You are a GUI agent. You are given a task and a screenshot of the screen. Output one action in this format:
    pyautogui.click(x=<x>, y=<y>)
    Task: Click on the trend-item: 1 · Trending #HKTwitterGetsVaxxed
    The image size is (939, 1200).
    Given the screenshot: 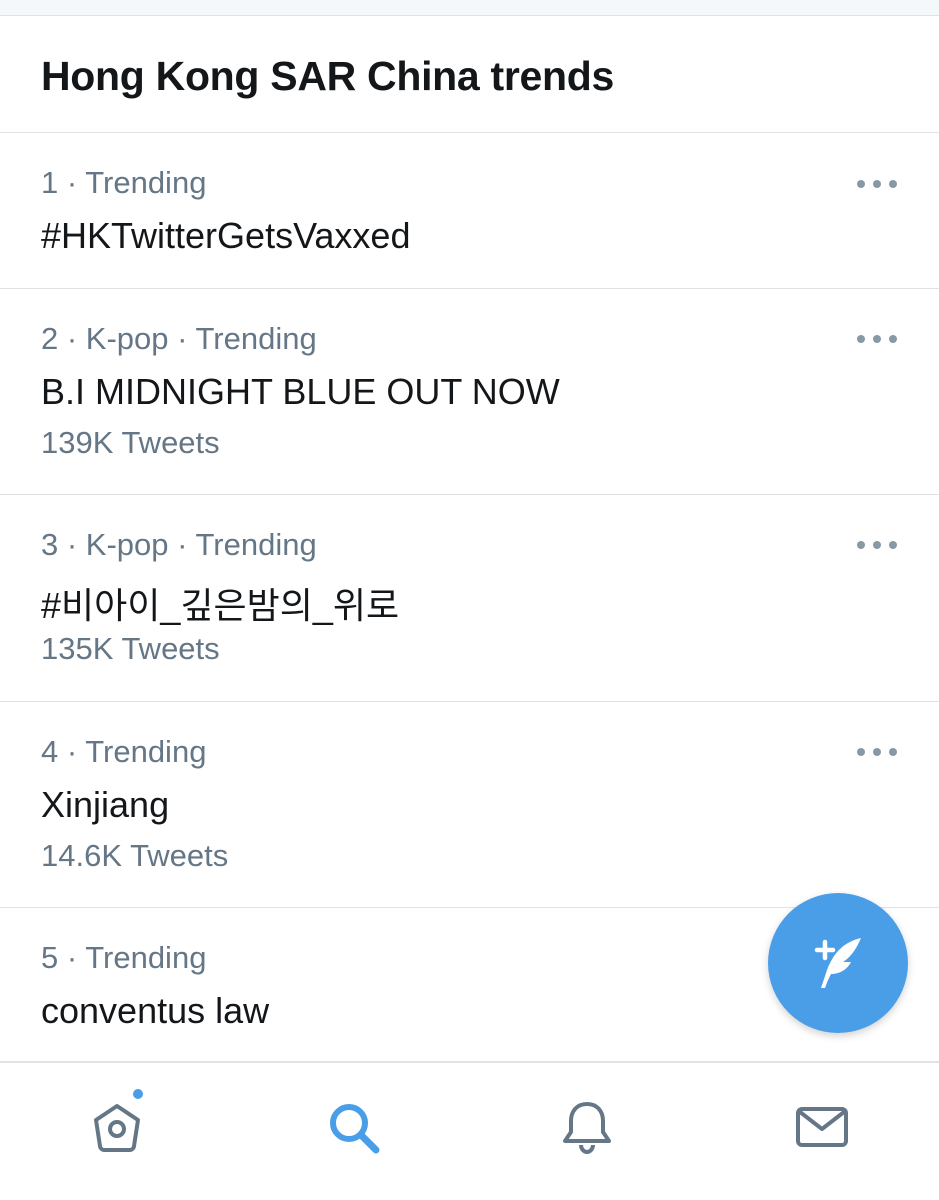 What is the action you would take?
    pyautogui.click(x=469, y=211)
    